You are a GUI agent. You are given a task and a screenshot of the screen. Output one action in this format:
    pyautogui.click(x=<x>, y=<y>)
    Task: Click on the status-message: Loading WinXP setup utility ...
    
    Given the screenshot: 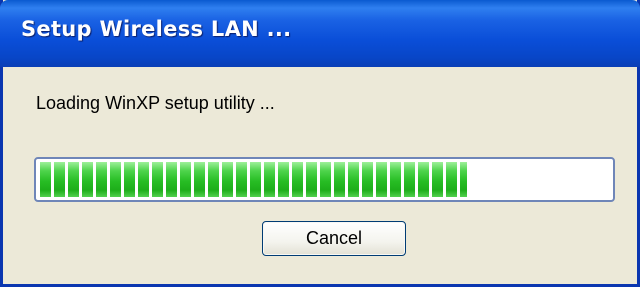 What is the action you would take?
    pyautogui.click(x=155, y=103)
    